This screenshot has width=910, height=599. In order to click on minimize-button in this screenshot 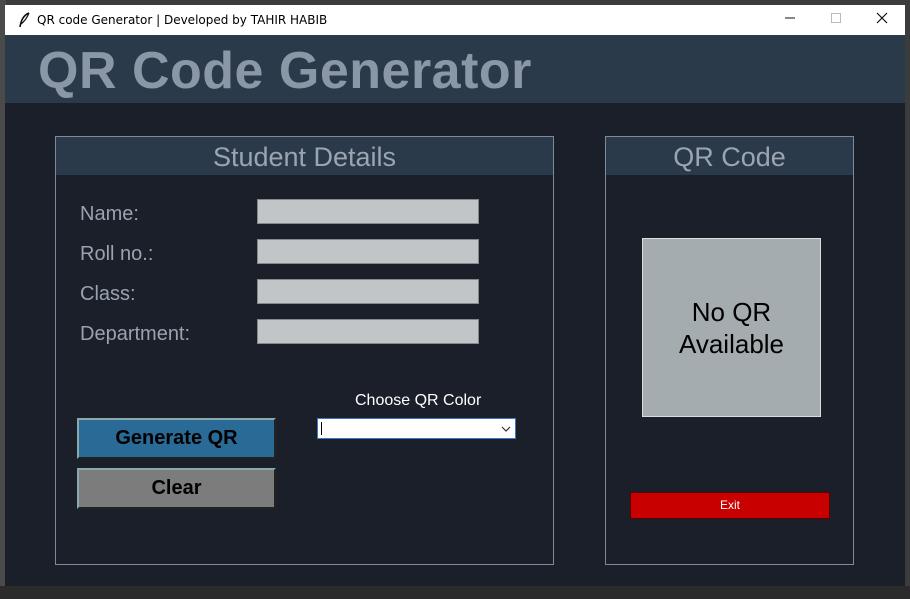, I will do `click(790, 20)`.